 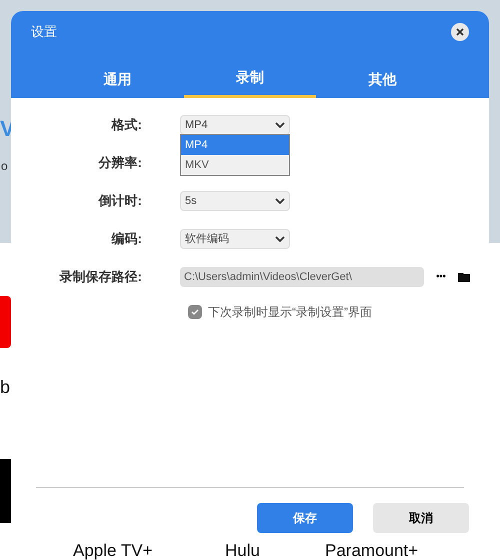 I want to click on service-label: Hulu, so click(x=243, y=550).